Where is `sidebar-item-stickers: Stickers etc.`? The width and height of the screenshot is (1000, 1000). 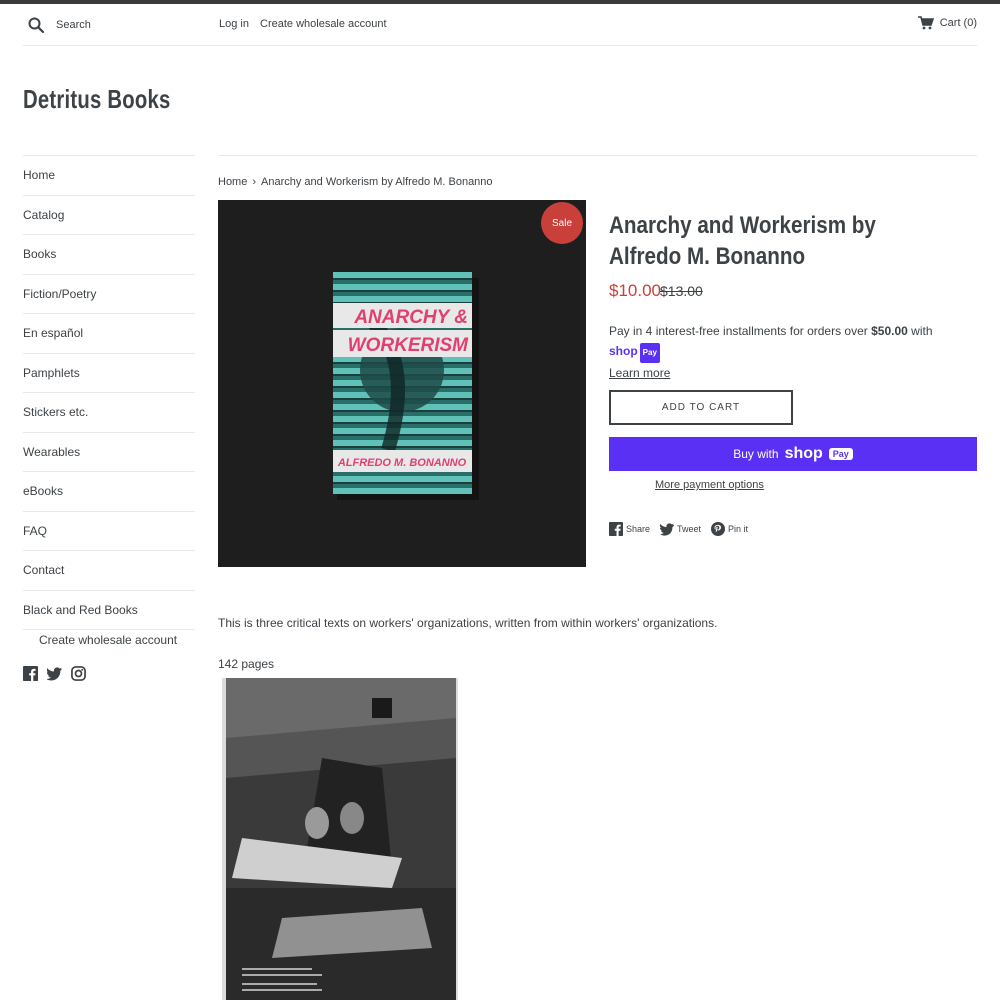
sidebar-item-stickers: Stickers etc. is located at coordinates (109, 412).